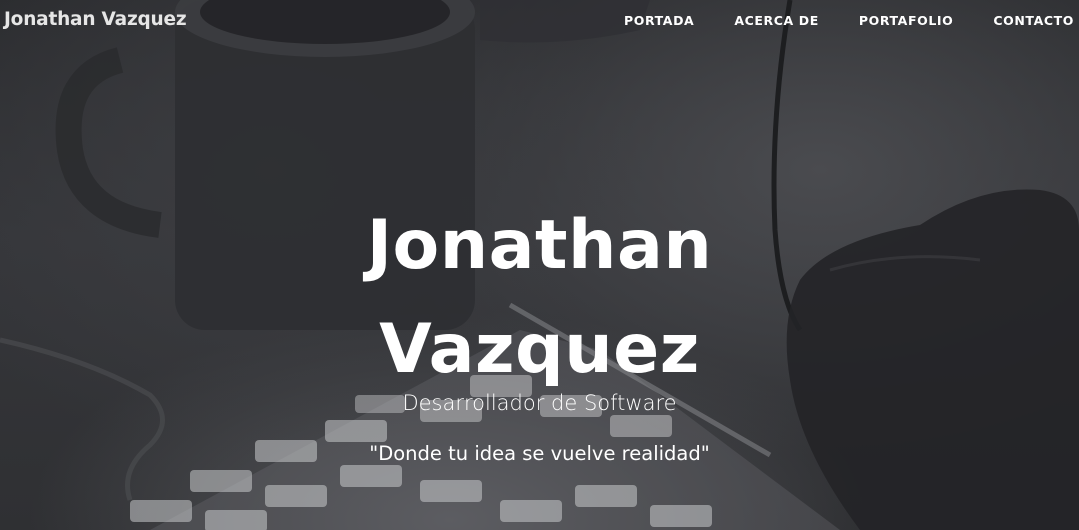 This screenshot has height=530, width=1079. I want to click on hero-quote: "Donde tu idea se vuelve realidad", so click(539, 453).